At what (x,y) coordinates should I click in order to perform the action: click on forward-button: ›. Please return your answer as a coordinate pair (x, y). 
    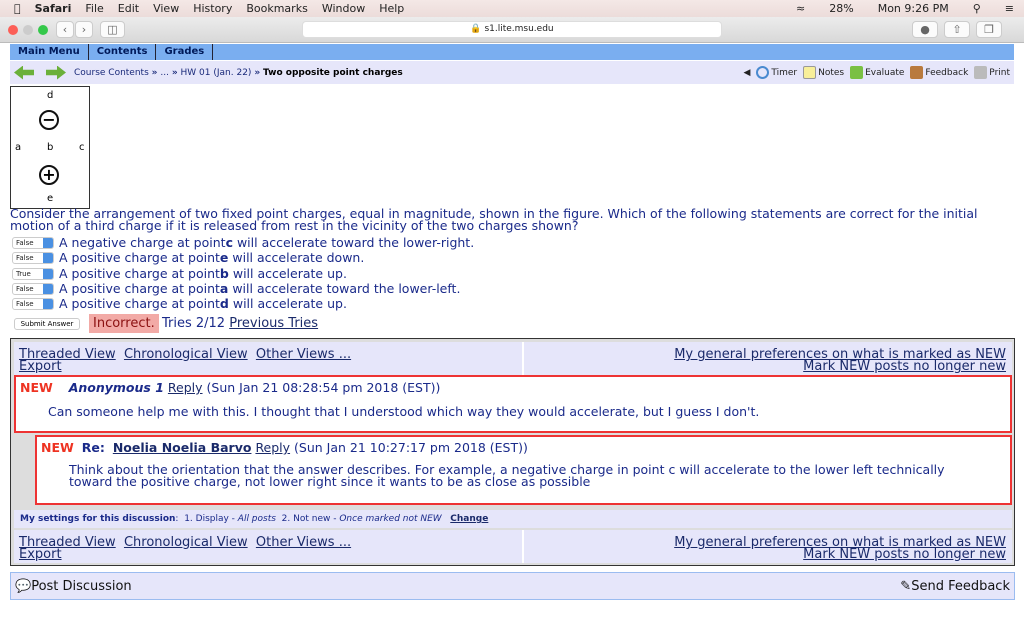
    Looking at the image, I should click on (84, 29).